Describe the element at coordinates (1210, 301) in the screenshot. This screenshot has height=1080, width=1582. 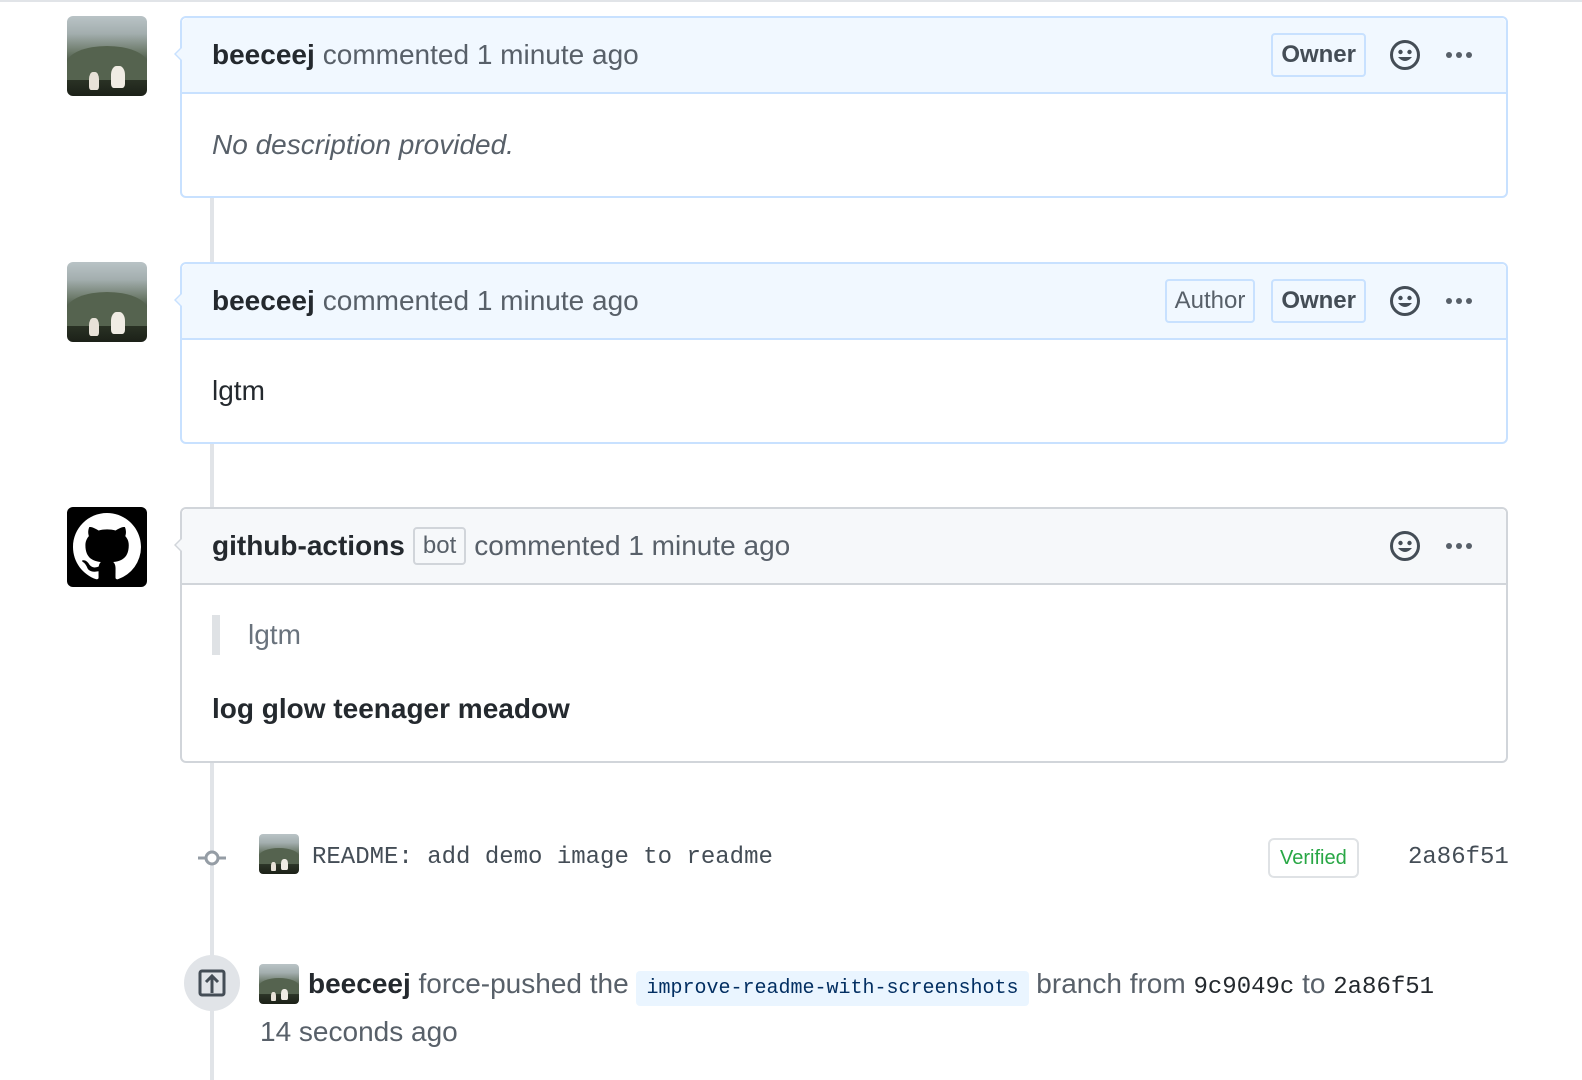
I see `author-badge: Author` at that location.